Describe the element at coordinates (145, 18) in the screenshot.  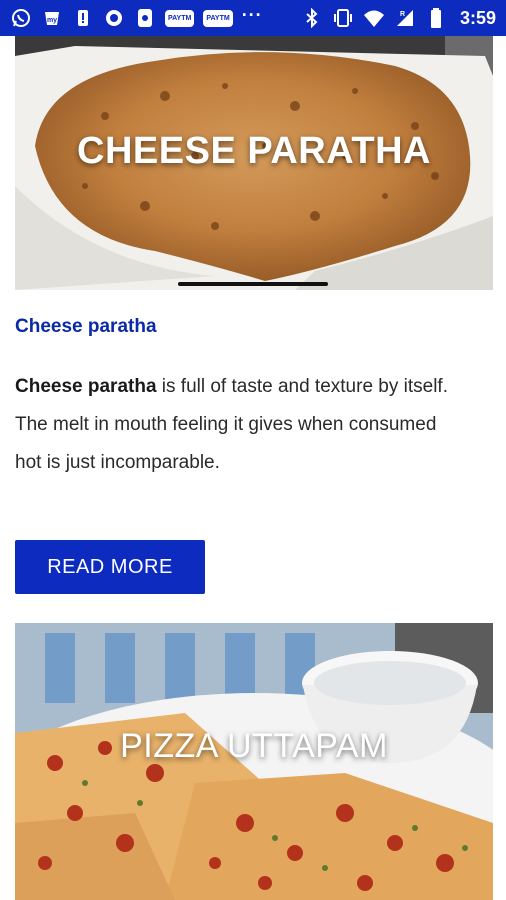
I see `phone-app-icon` at that location.